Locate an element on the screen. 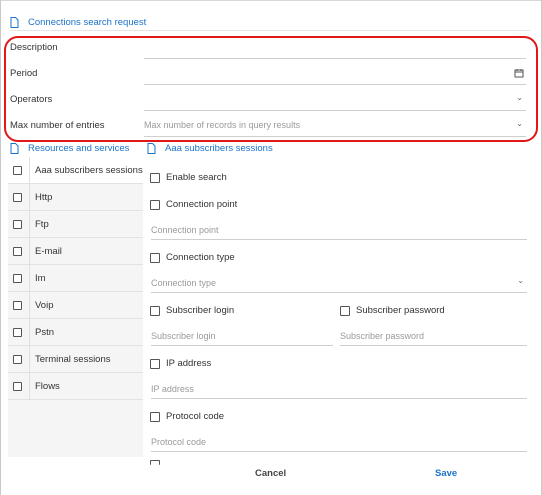 Image resolution: width=542 pixels, height=495 pixels. enable-search-label: Enable search is located at coordinates (196, 177).